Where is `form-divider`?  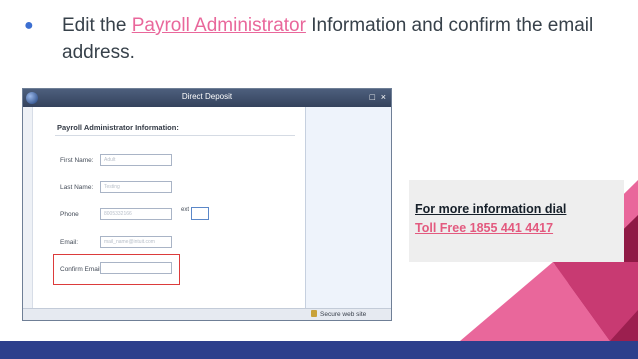 form-divider is located at coordinates (175, 135).